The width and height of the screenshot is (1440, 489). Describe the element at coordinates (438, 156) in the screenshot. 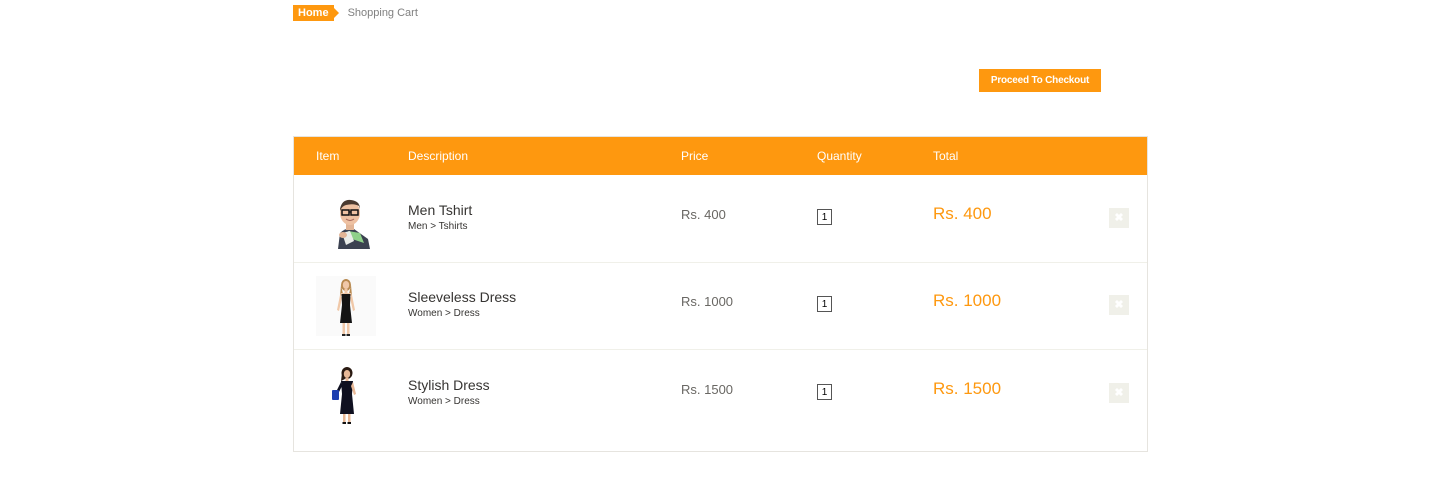

I see `header-description: Description` at that location.